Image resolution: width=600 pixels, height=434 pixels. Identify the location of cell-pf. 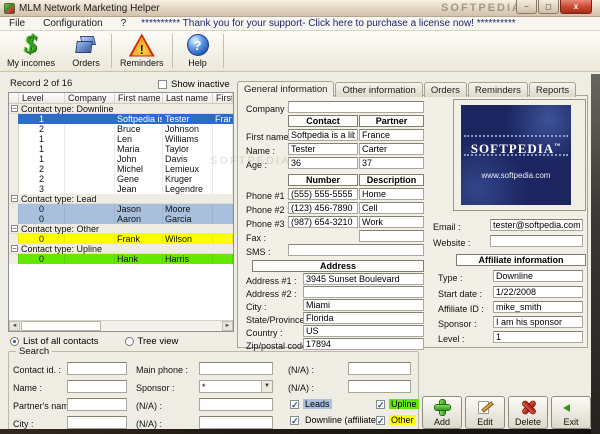
(223, 219).